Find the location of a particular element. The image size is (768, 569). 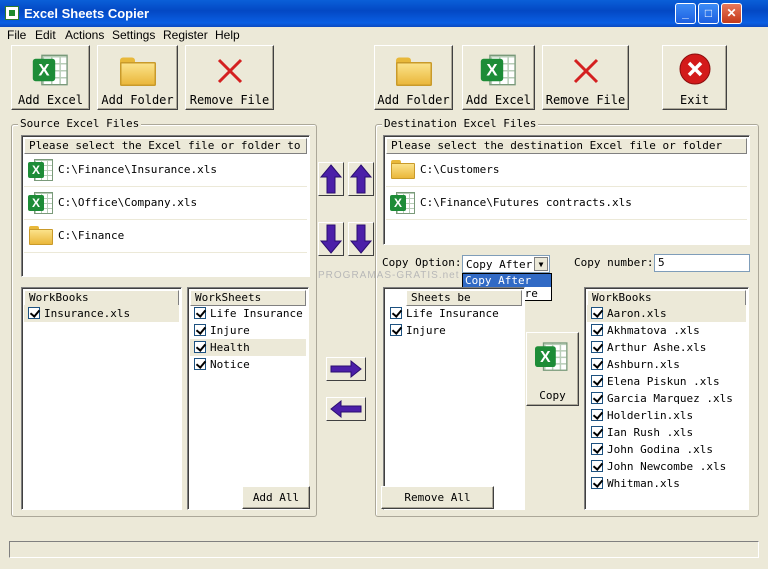

workbook-name: Ashburn.xls is located at coordinates (643, 364).